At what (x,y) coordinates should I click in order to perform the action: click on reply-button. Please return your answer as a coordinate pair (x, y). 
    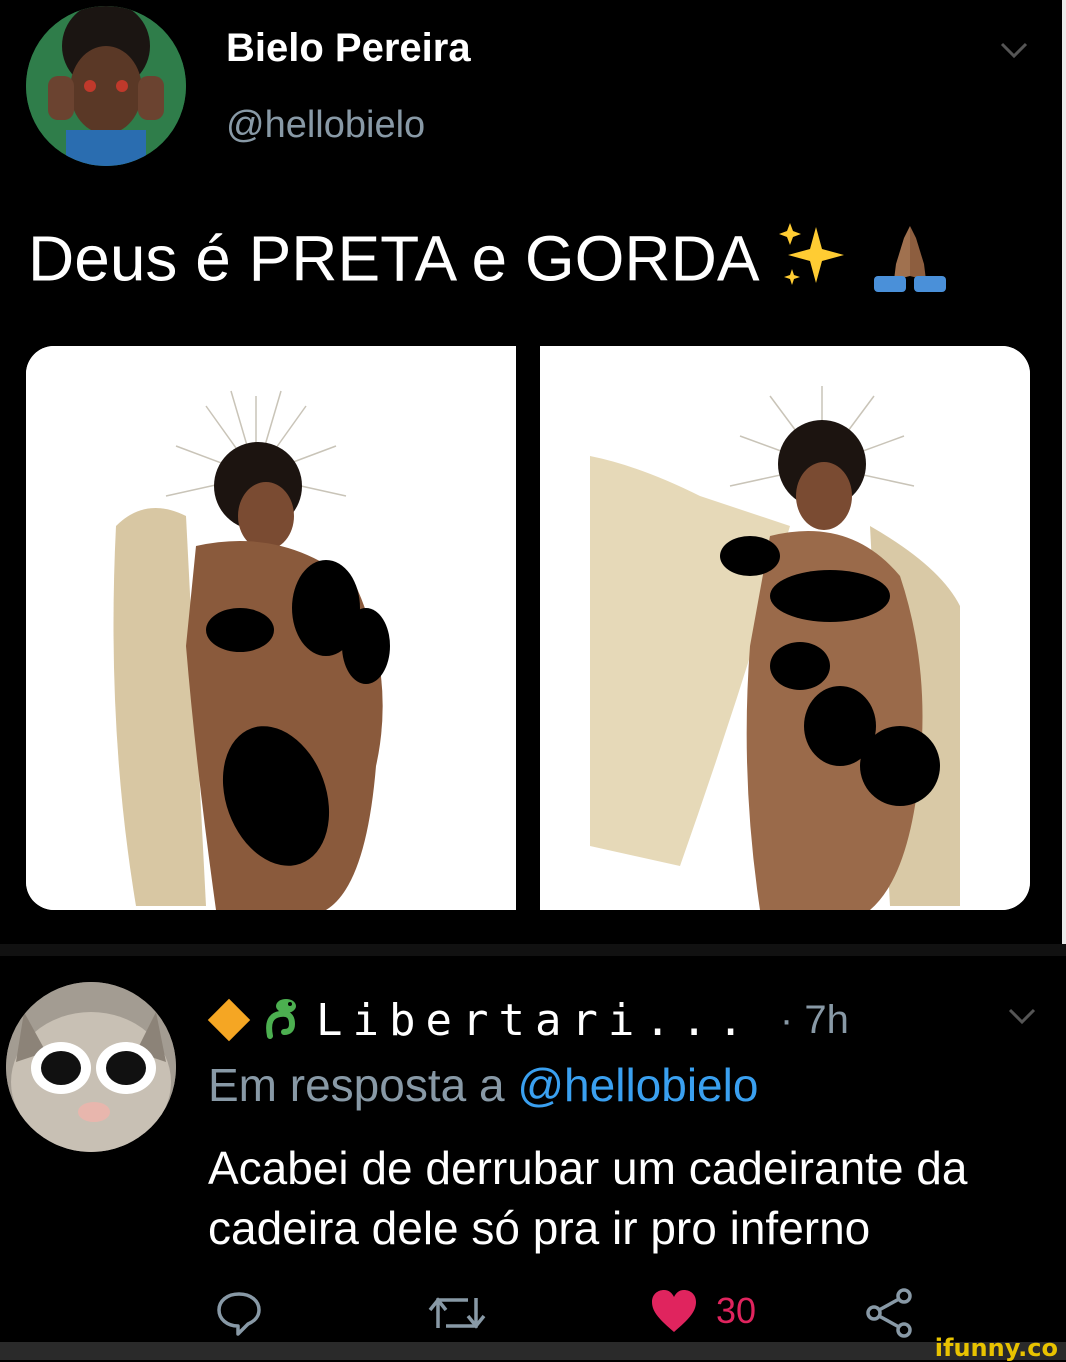
    Looking at the image, I should click on (239, 1315).